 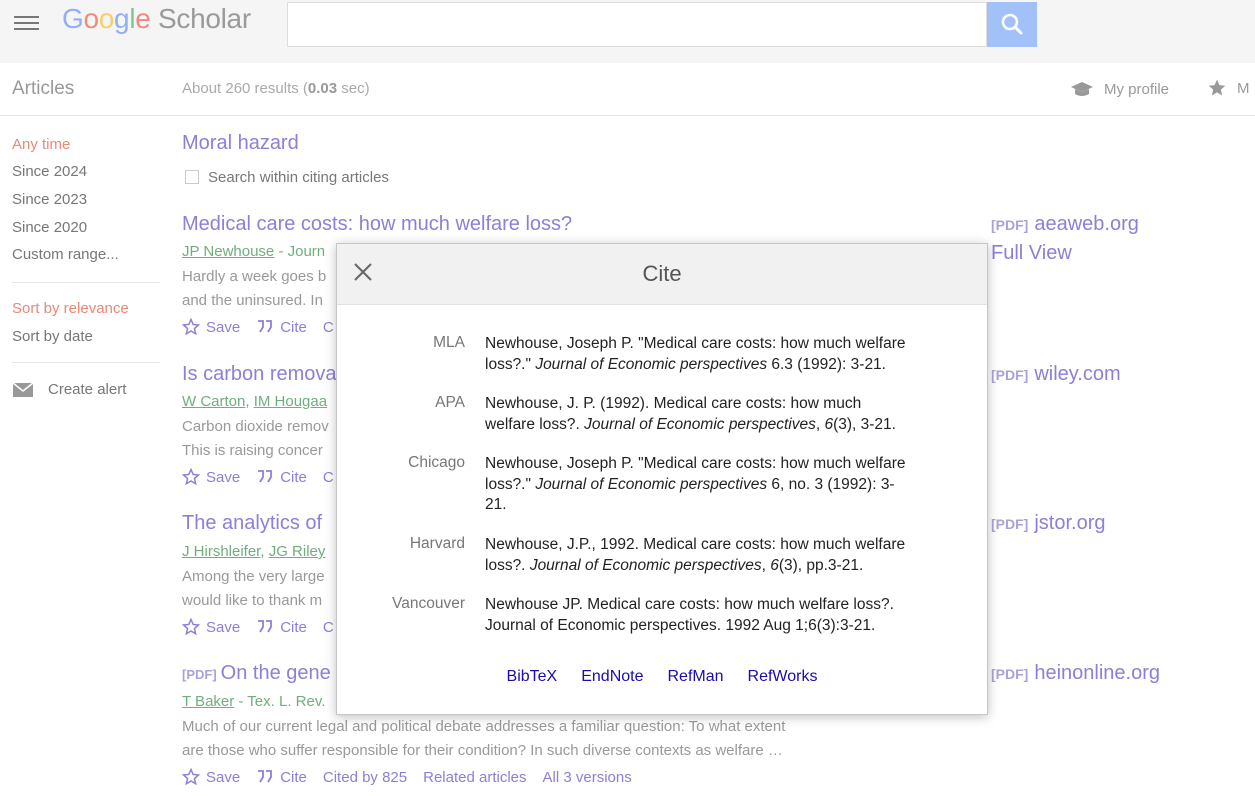 What do you see at coordinates (254, 276) in the screenshot?
I see `result-snippet: Hardly a week goes b` at bounding box center [254, 276].